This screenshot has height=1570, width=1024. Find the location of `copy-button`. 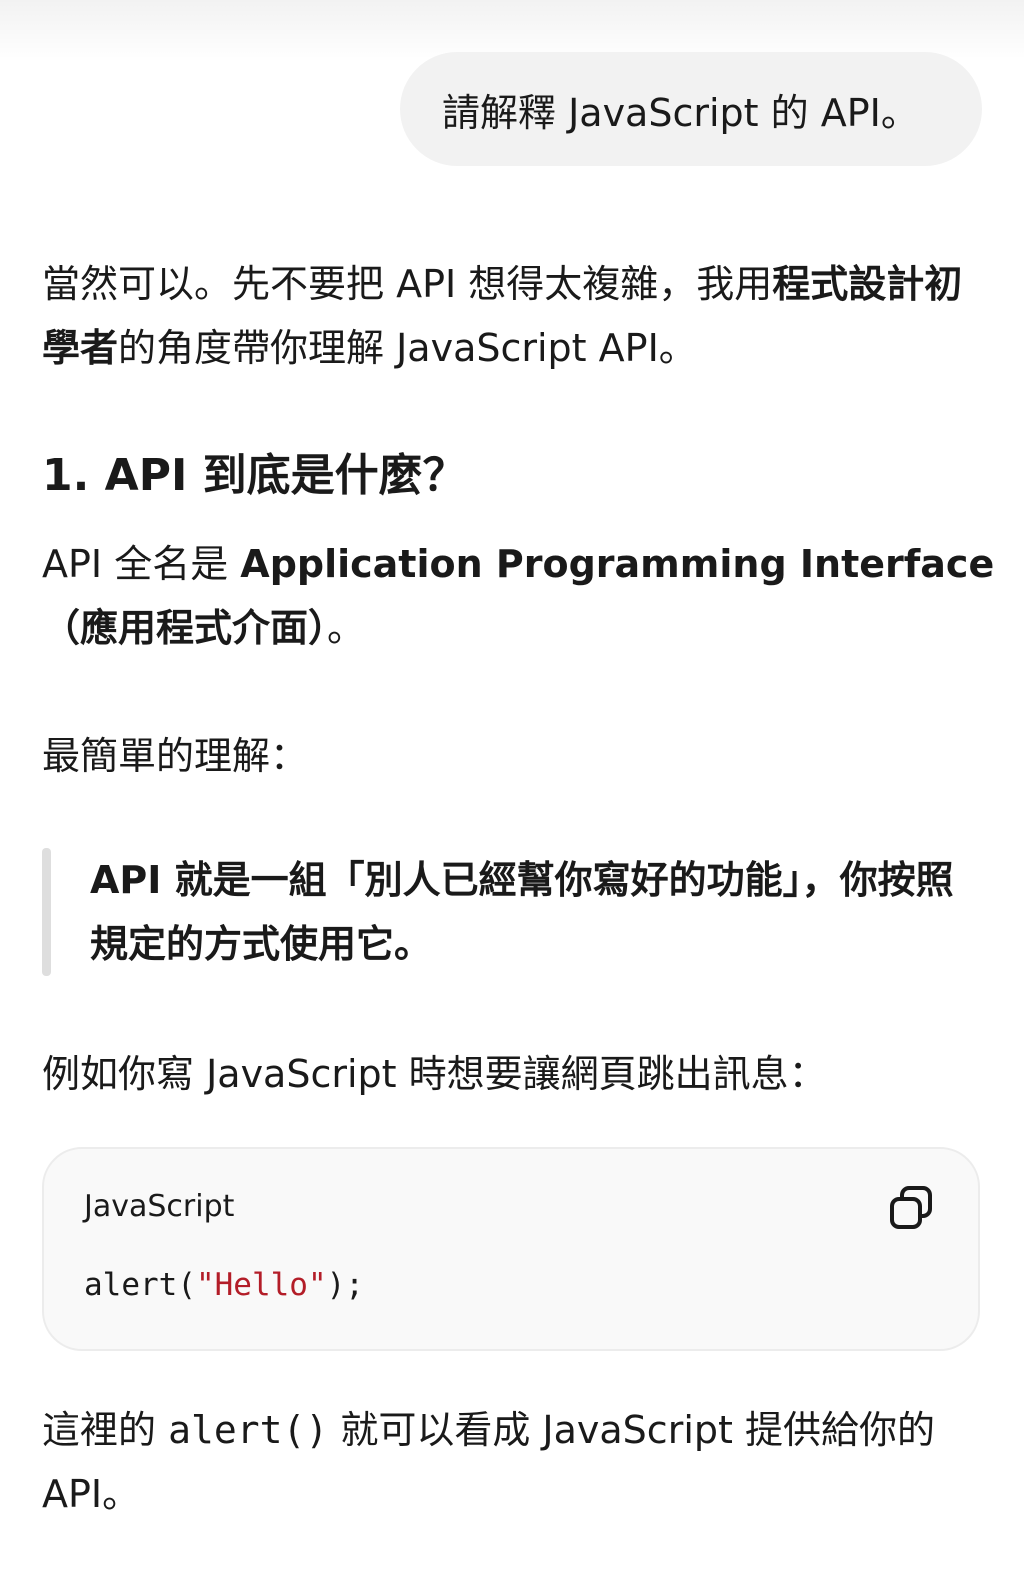

copy-button is located at coordinates (911, 1208).